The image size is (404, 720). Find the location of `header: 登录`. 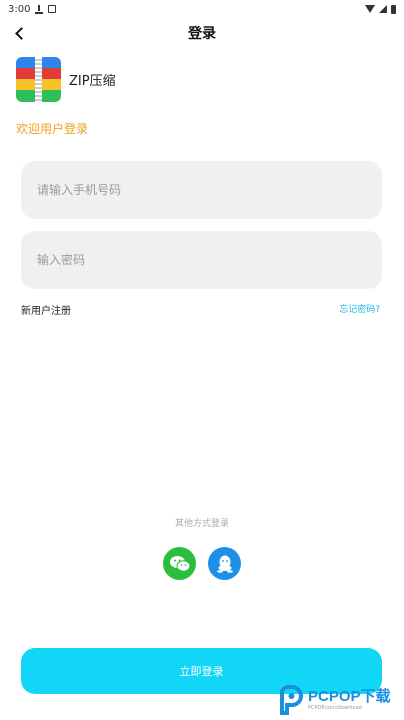

header: 登录 is located at coordinates (202, 33).